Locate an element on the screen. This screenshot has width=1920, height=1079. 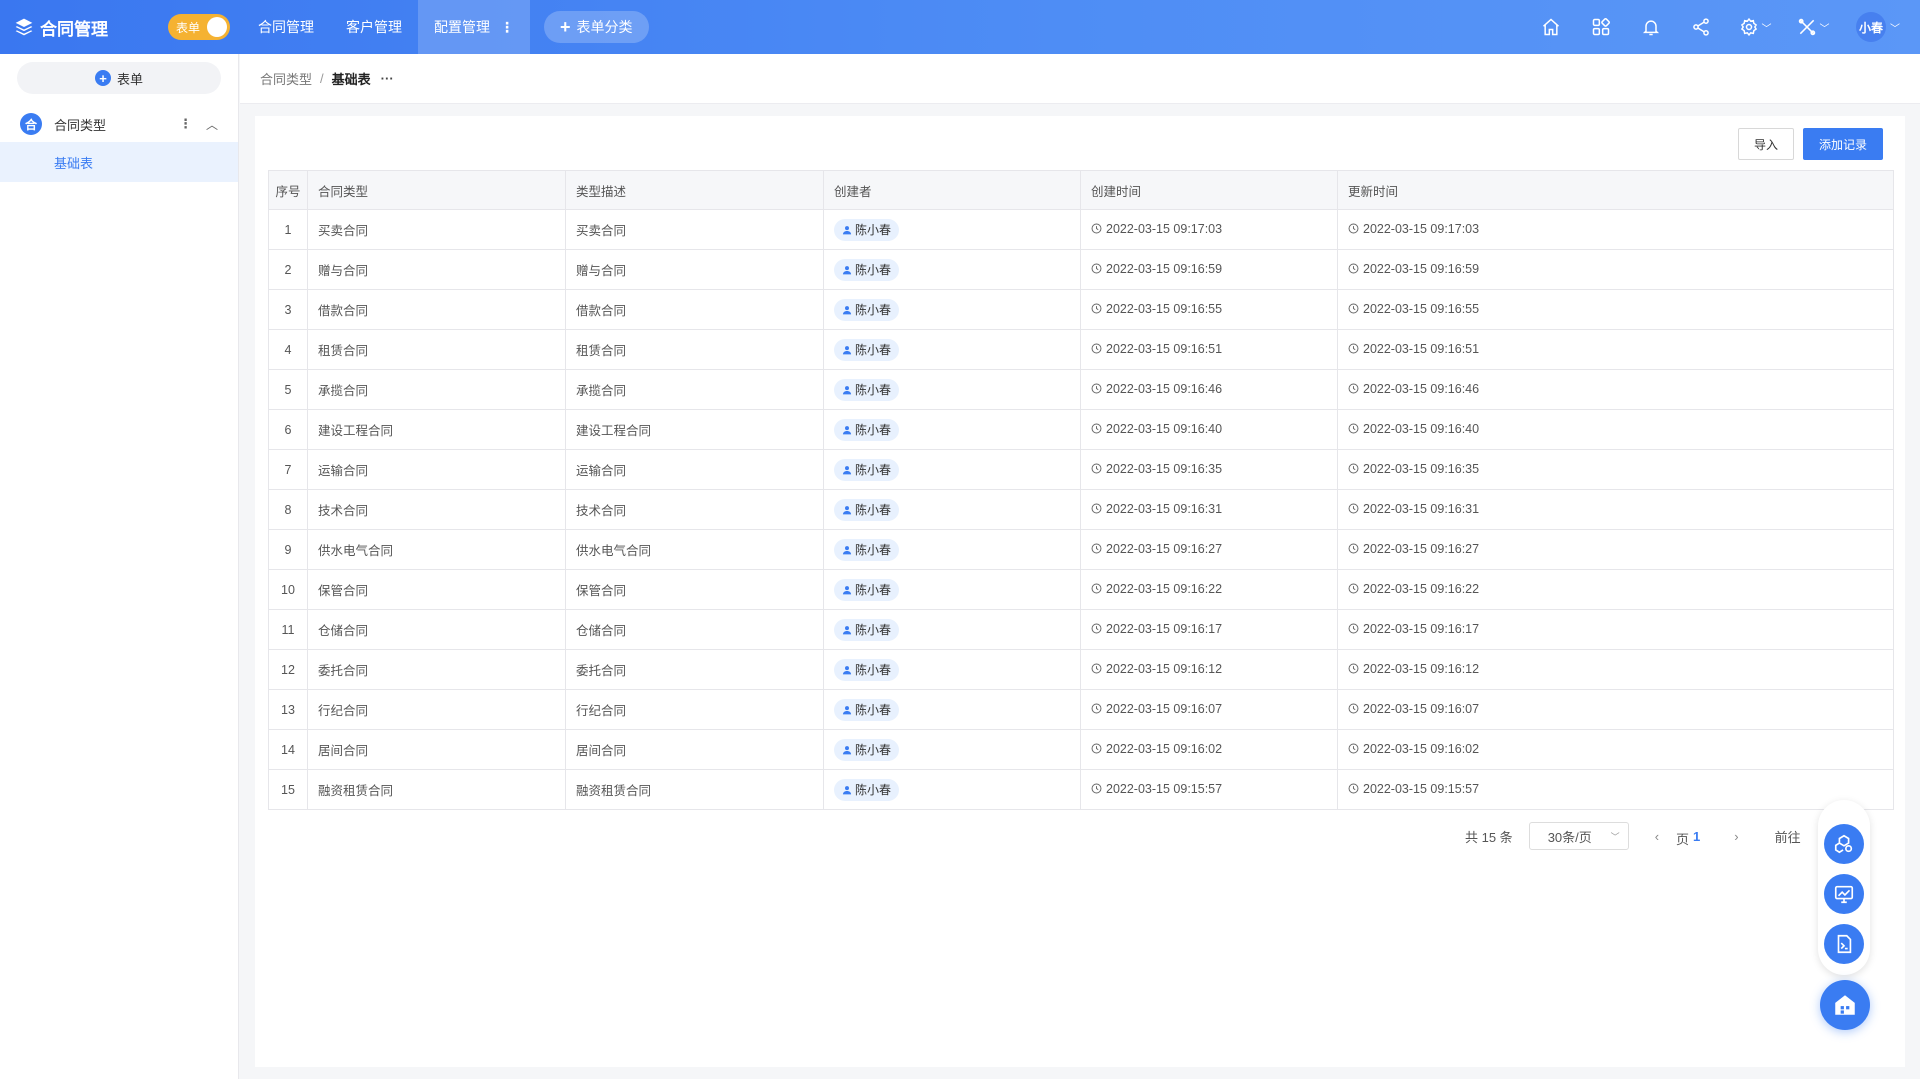
cell-created-time: 2022-03-15 09:16:59 is located at coordinates (1209, 269).